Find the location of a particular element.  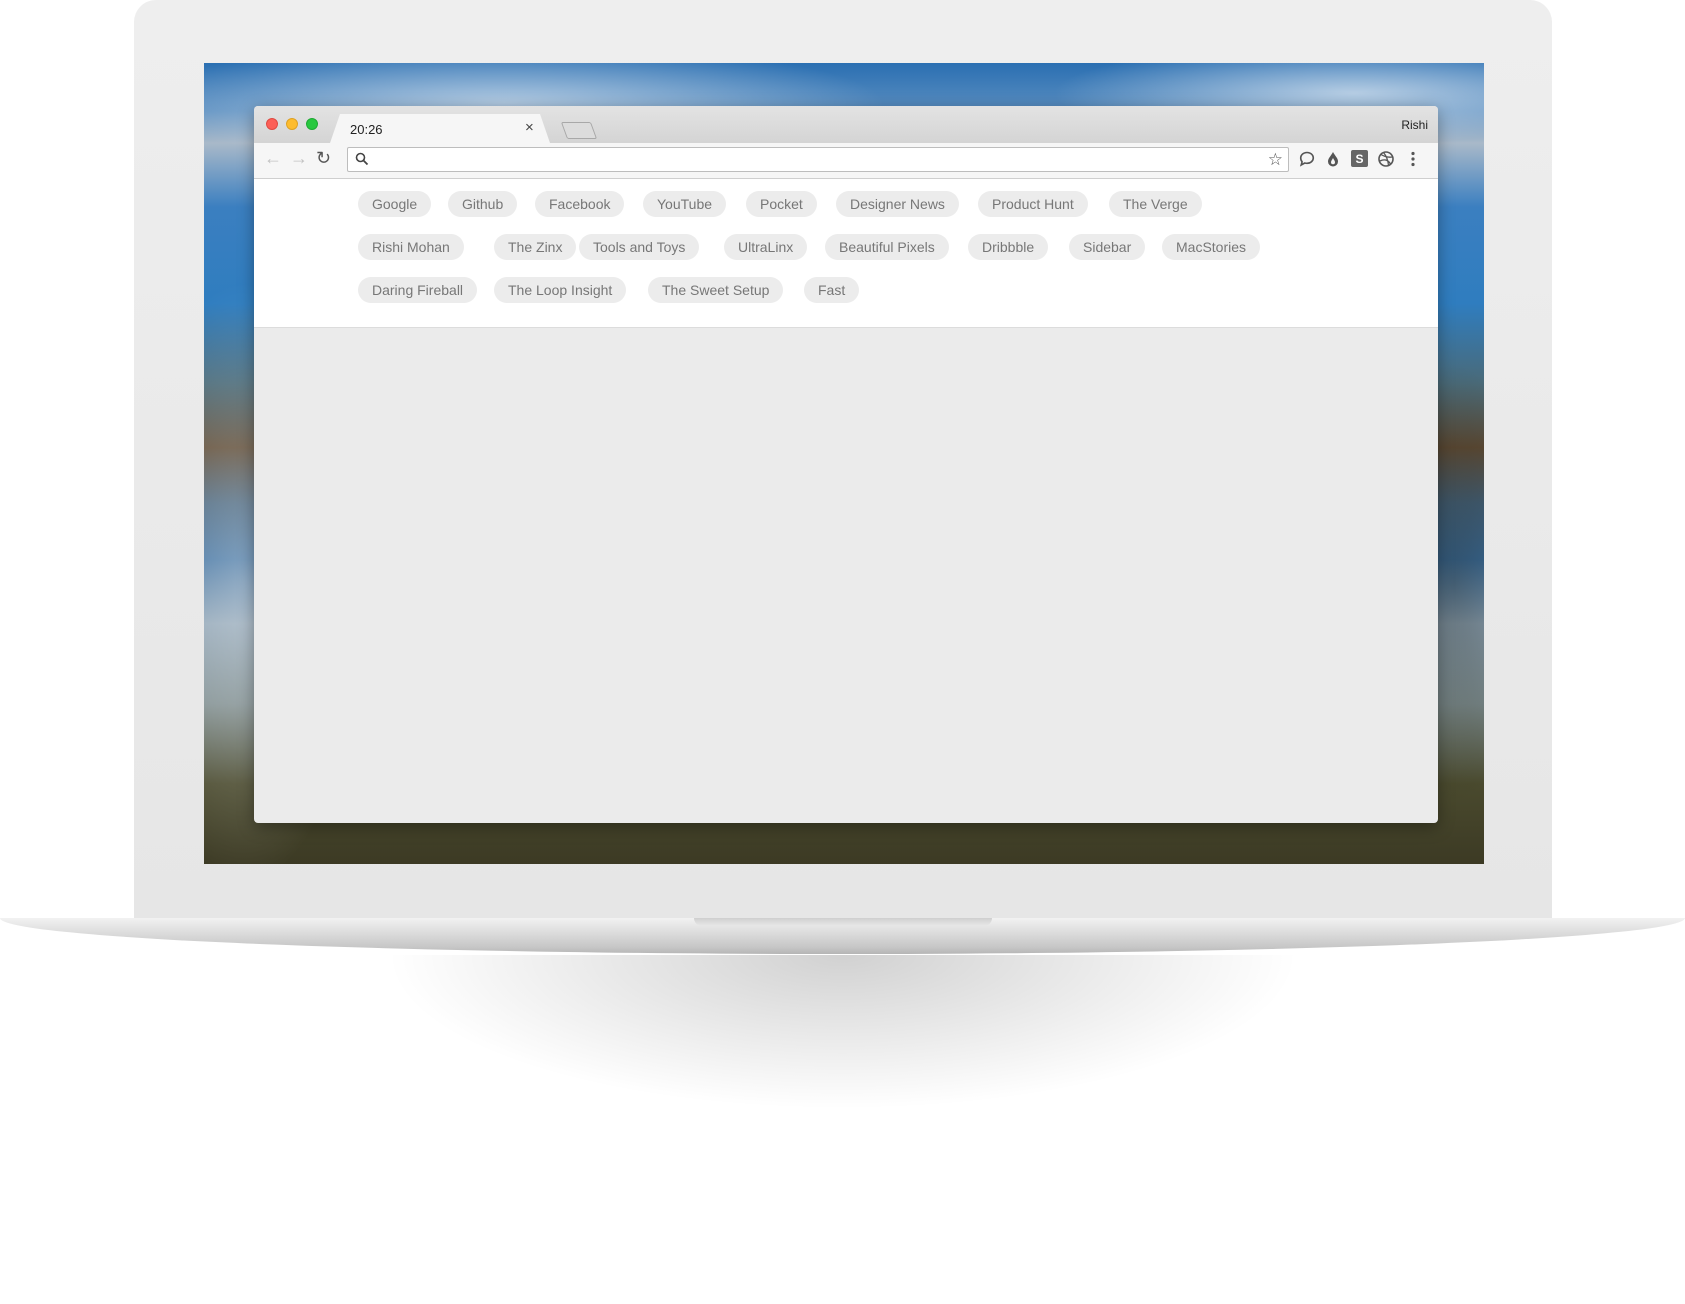

close-window-button is located at coordinates (272, 124).